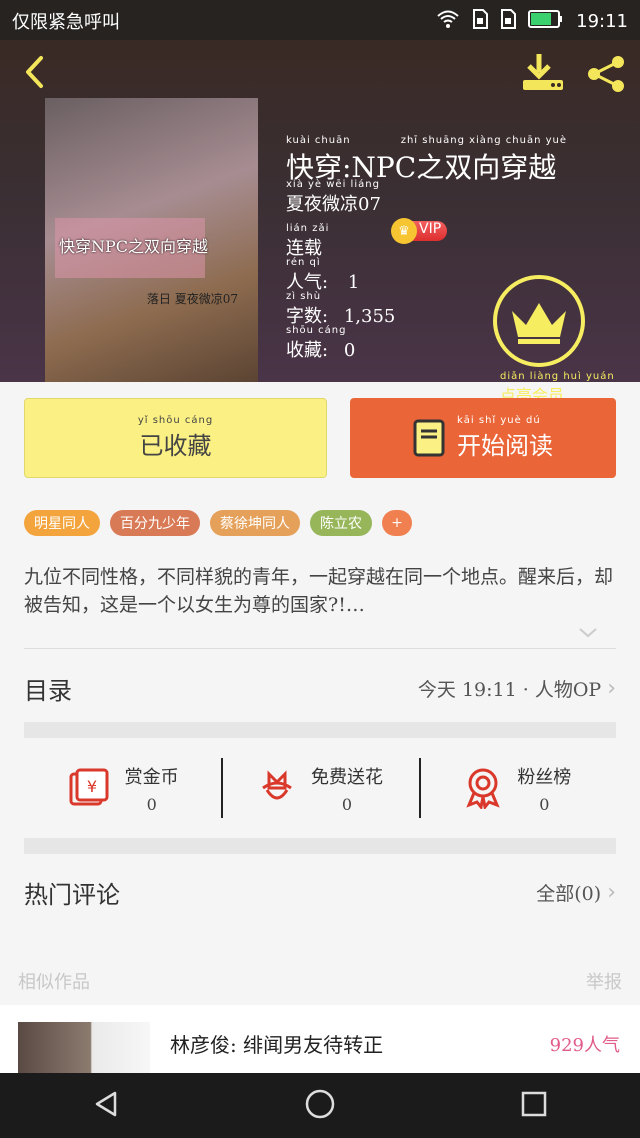 The height and width of the screenshot is (1138, 640). Describe the element at coordinates (320, 892) in the screenshot. I see `hot-comments-row: 热门评论 全部(0) ›` at that location.